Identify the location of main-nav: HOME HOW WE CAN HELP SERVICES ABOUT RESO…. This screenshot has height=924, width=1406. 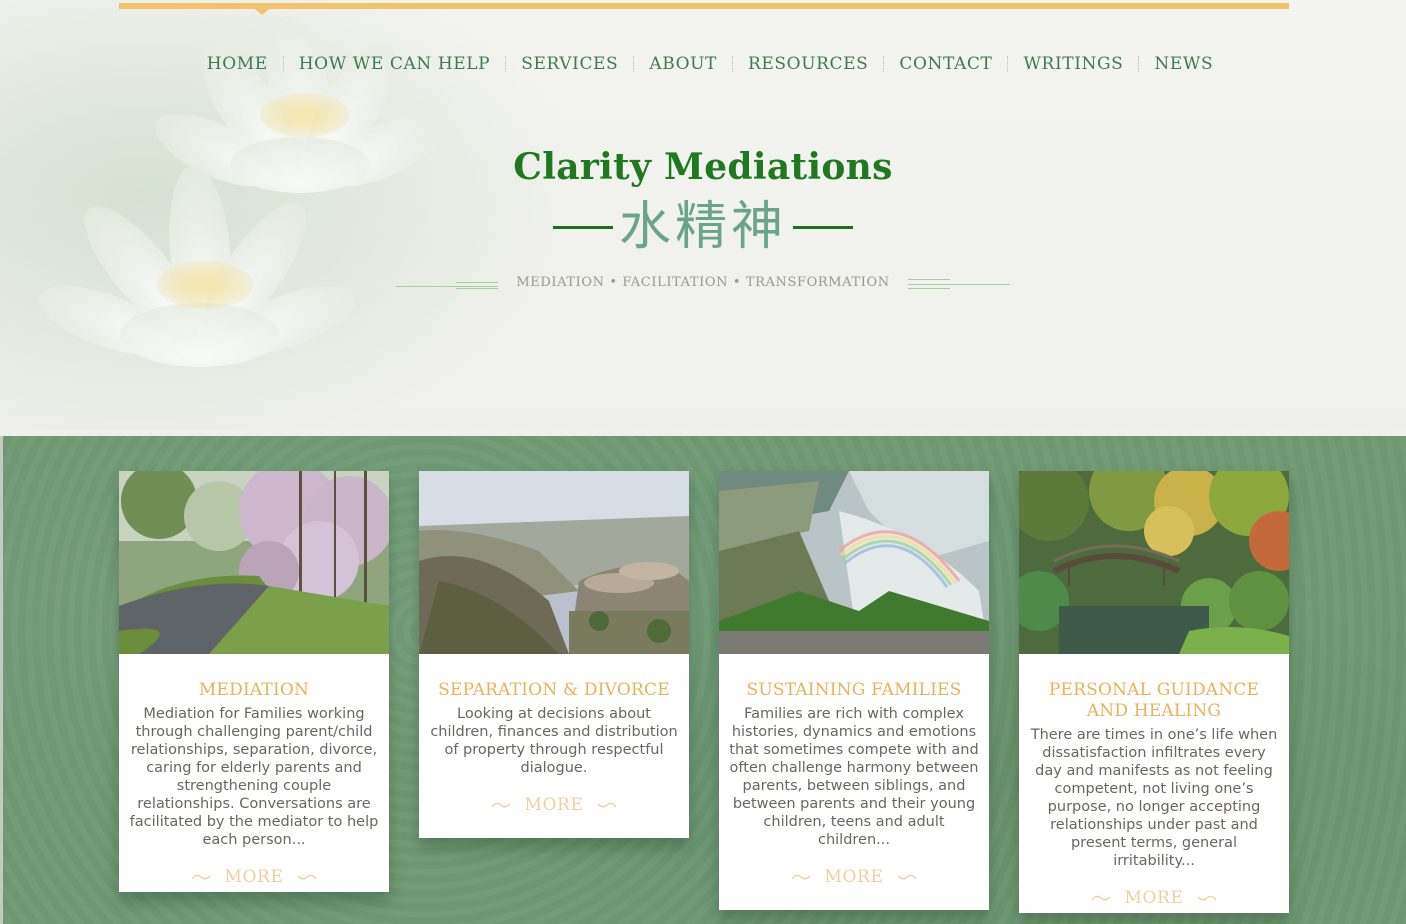
(710, 64).